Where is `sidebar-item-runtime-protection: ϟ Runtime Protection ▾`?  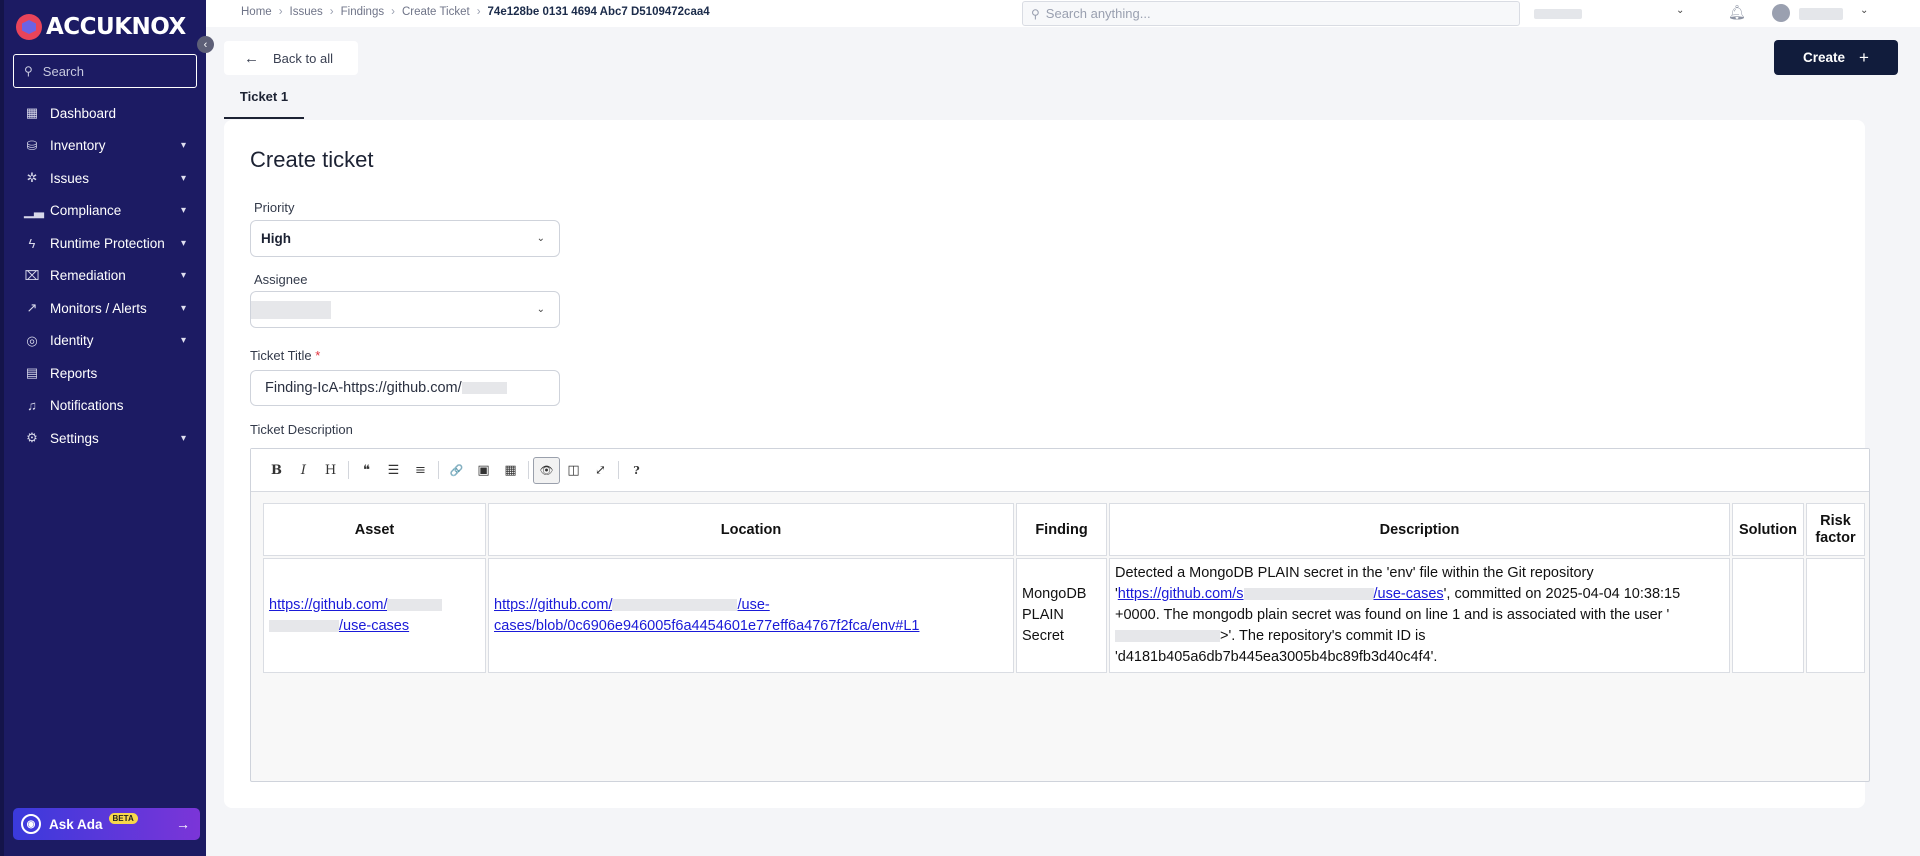 sidebar-item-runtime-protection: ϟ Runtime Protection ▾ is located at coordinates (105, 243).